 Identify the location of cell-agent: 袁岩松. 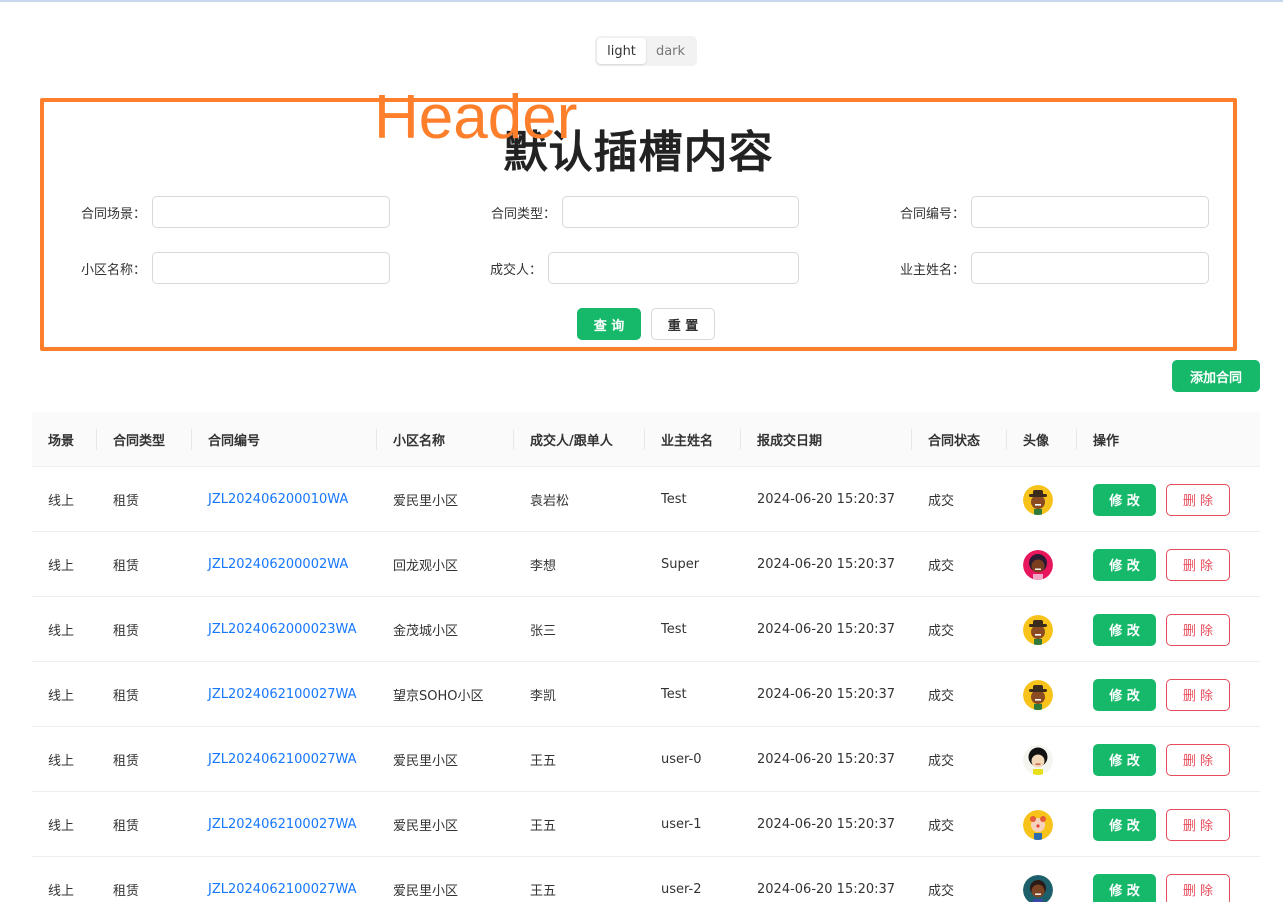
(550, 501).